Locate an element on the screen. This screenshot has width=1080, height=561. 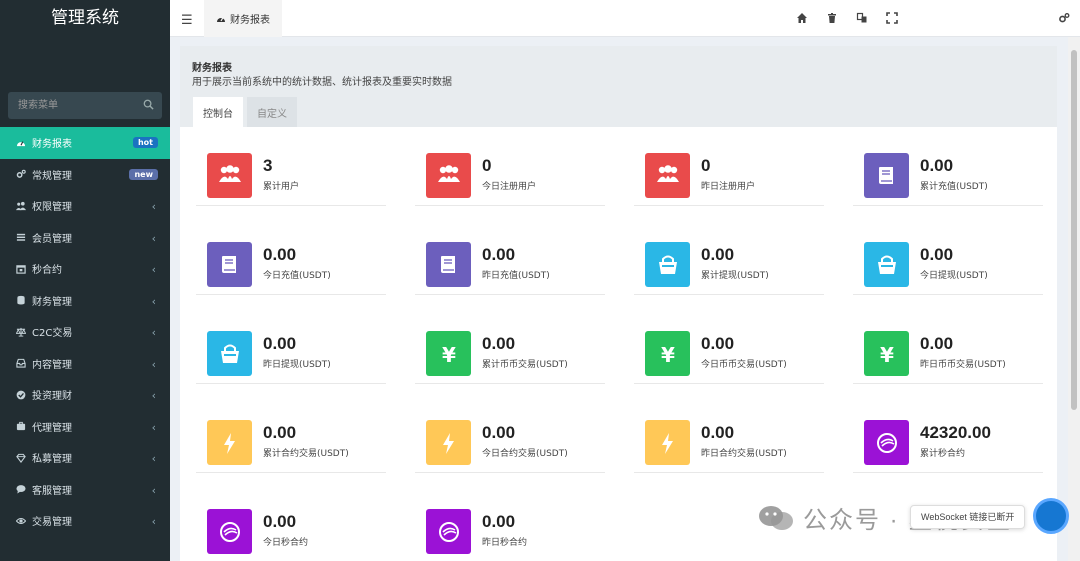
stat-card: 0 今日注册用户 is located at coordinates (510, 175).